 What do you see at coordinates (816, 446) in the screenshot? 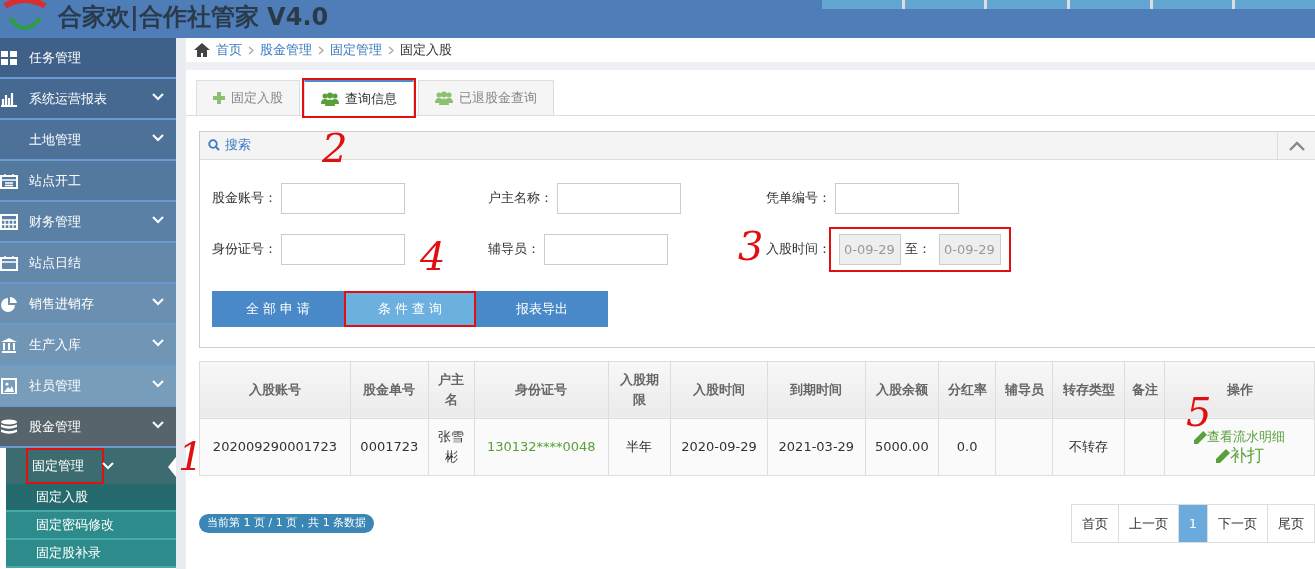
I see `table-cell: 2021-03-29` at bounding box center [816, 446].